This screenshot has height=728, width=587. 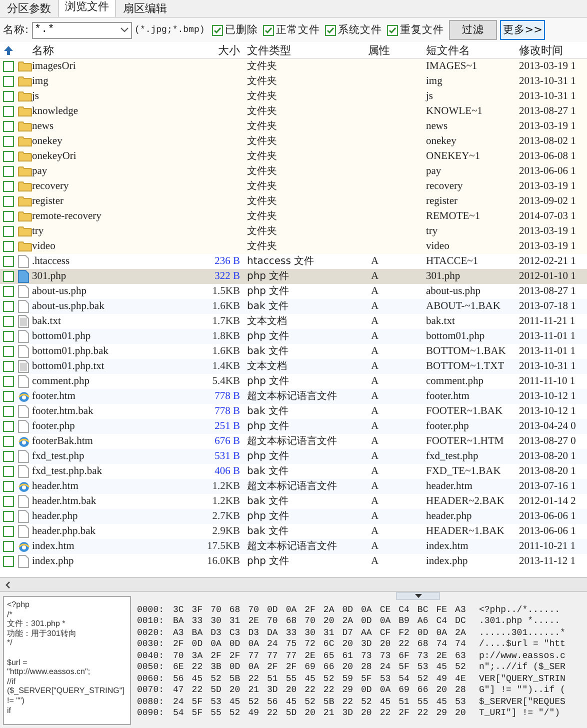 I want to click on file-row: pay 文件夹 pay 2013-06-06 1, so click(x=293, y=171).